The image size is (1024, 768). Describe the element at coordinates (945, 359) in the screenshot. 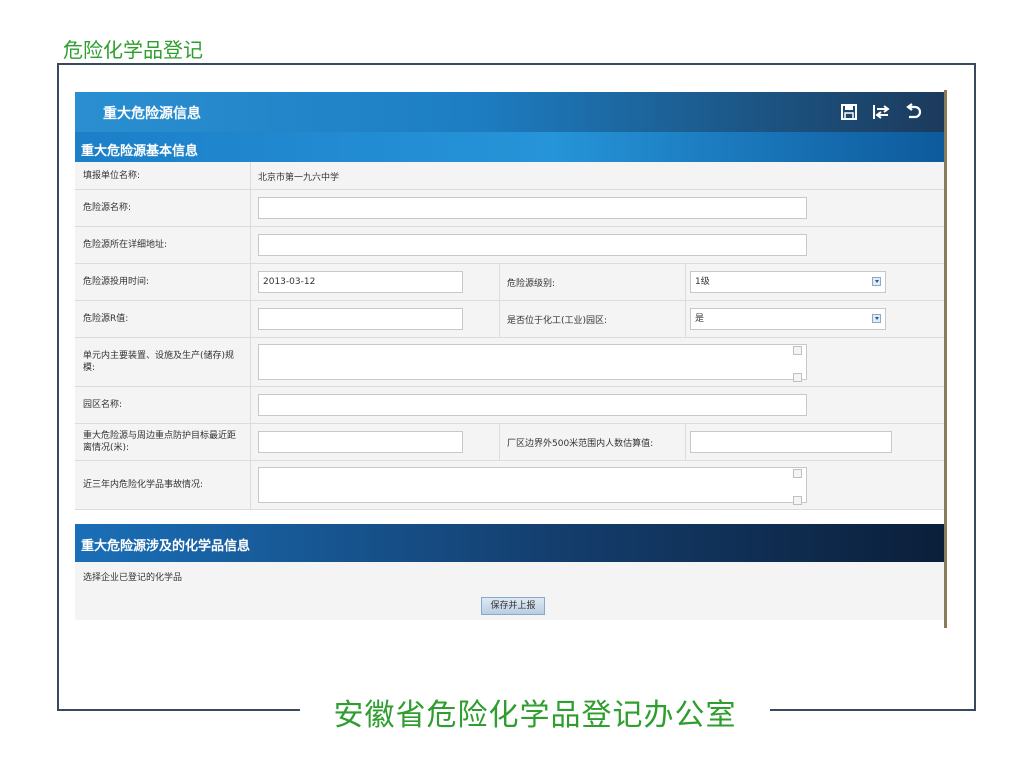

I see `decorative-line` at that location.